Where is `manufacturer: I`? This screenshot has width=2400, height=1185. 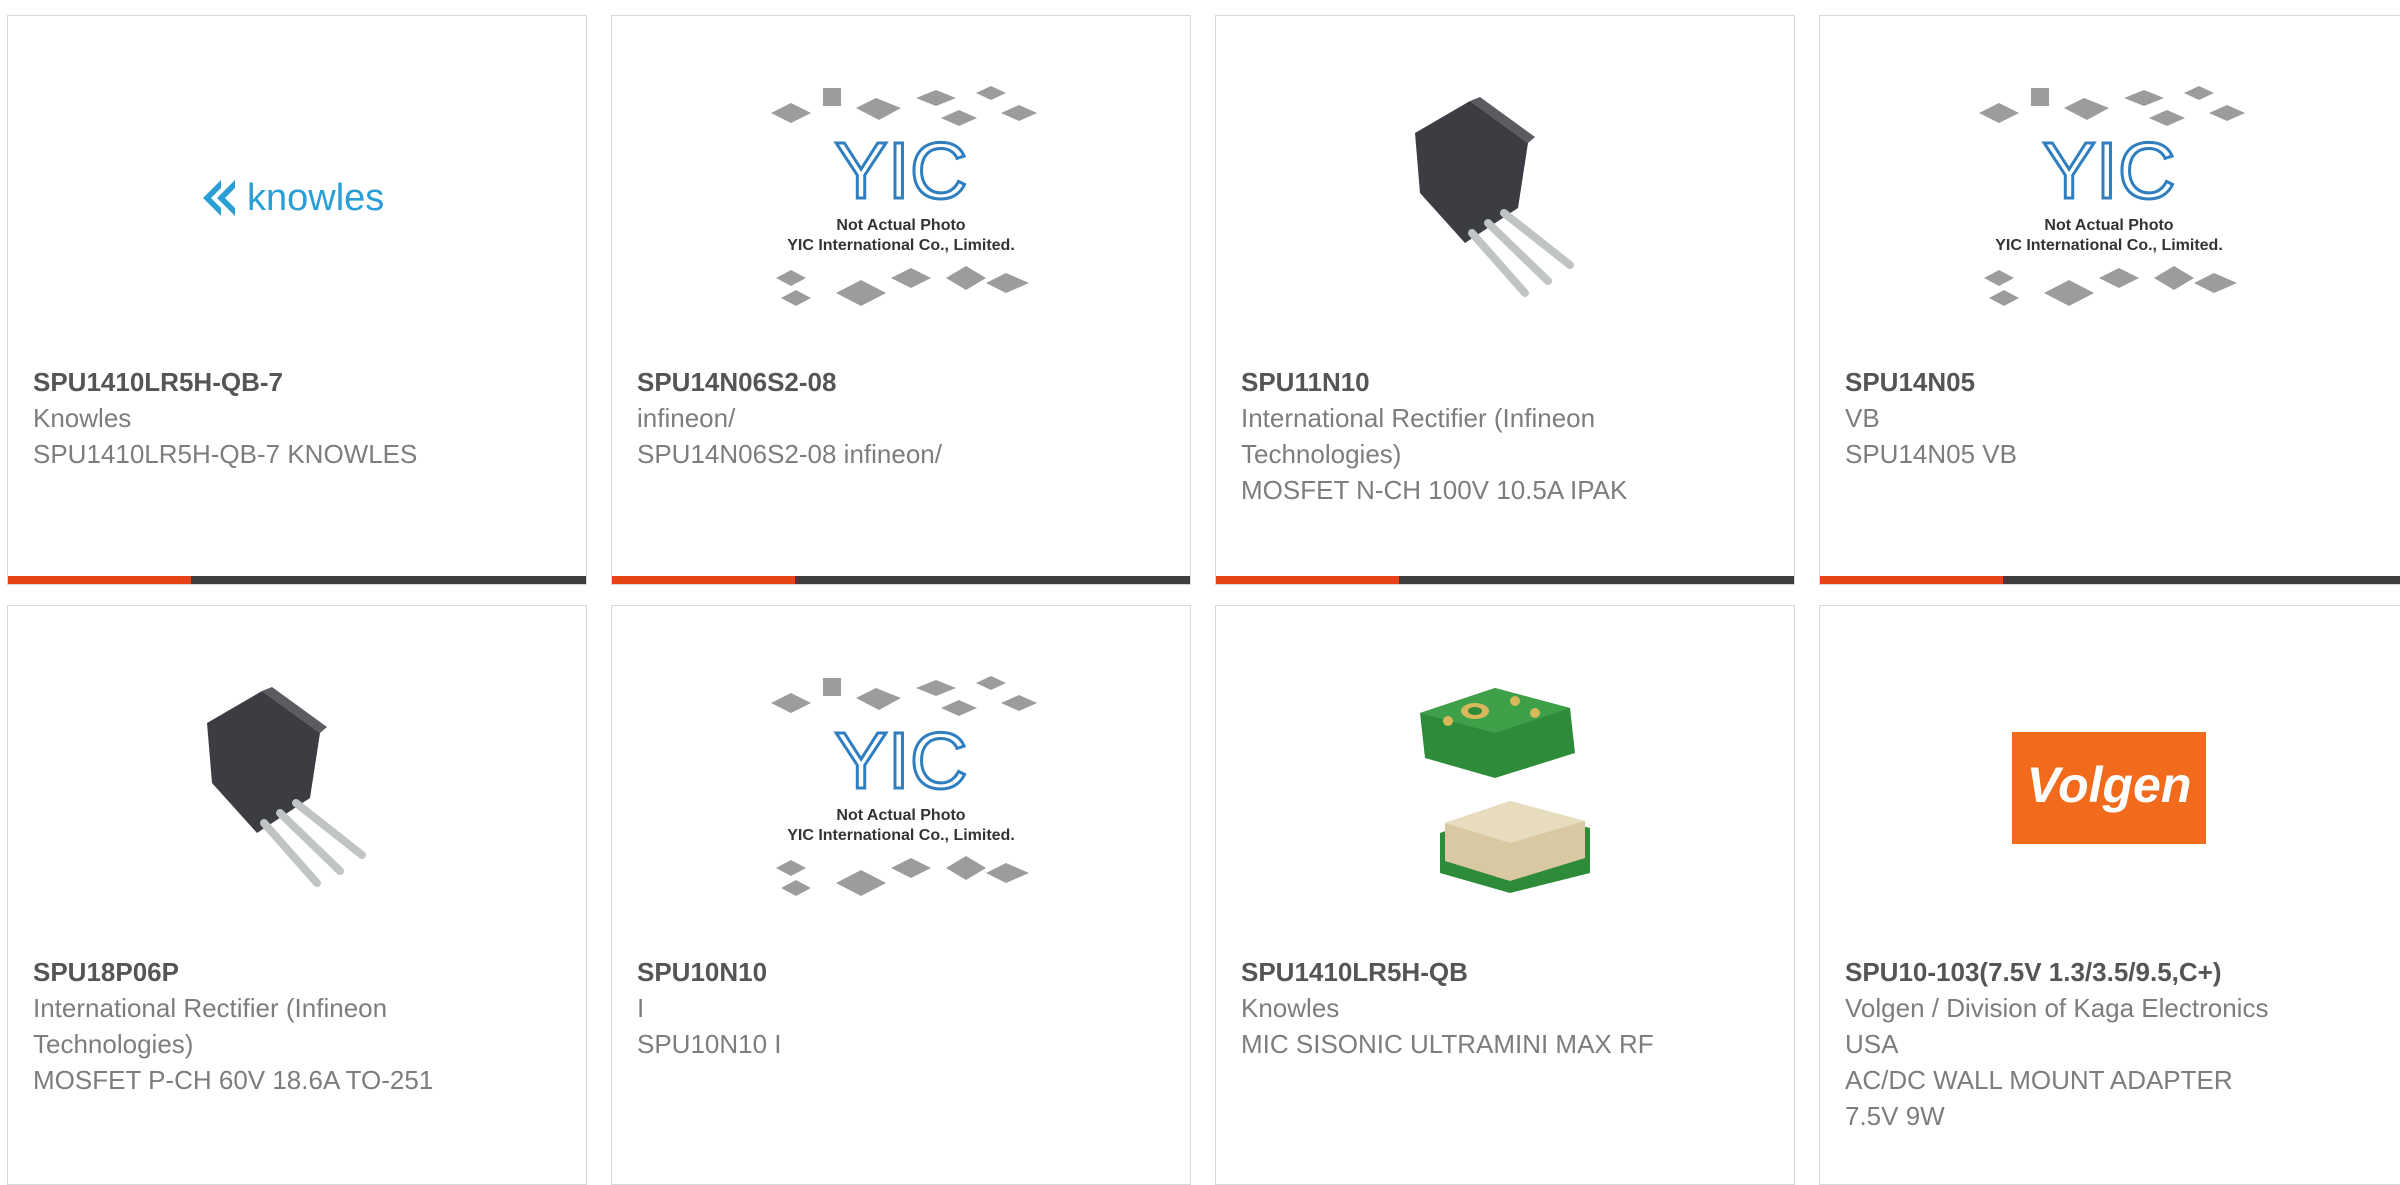 manufacturer: I is located at coordinates (641, 1008).